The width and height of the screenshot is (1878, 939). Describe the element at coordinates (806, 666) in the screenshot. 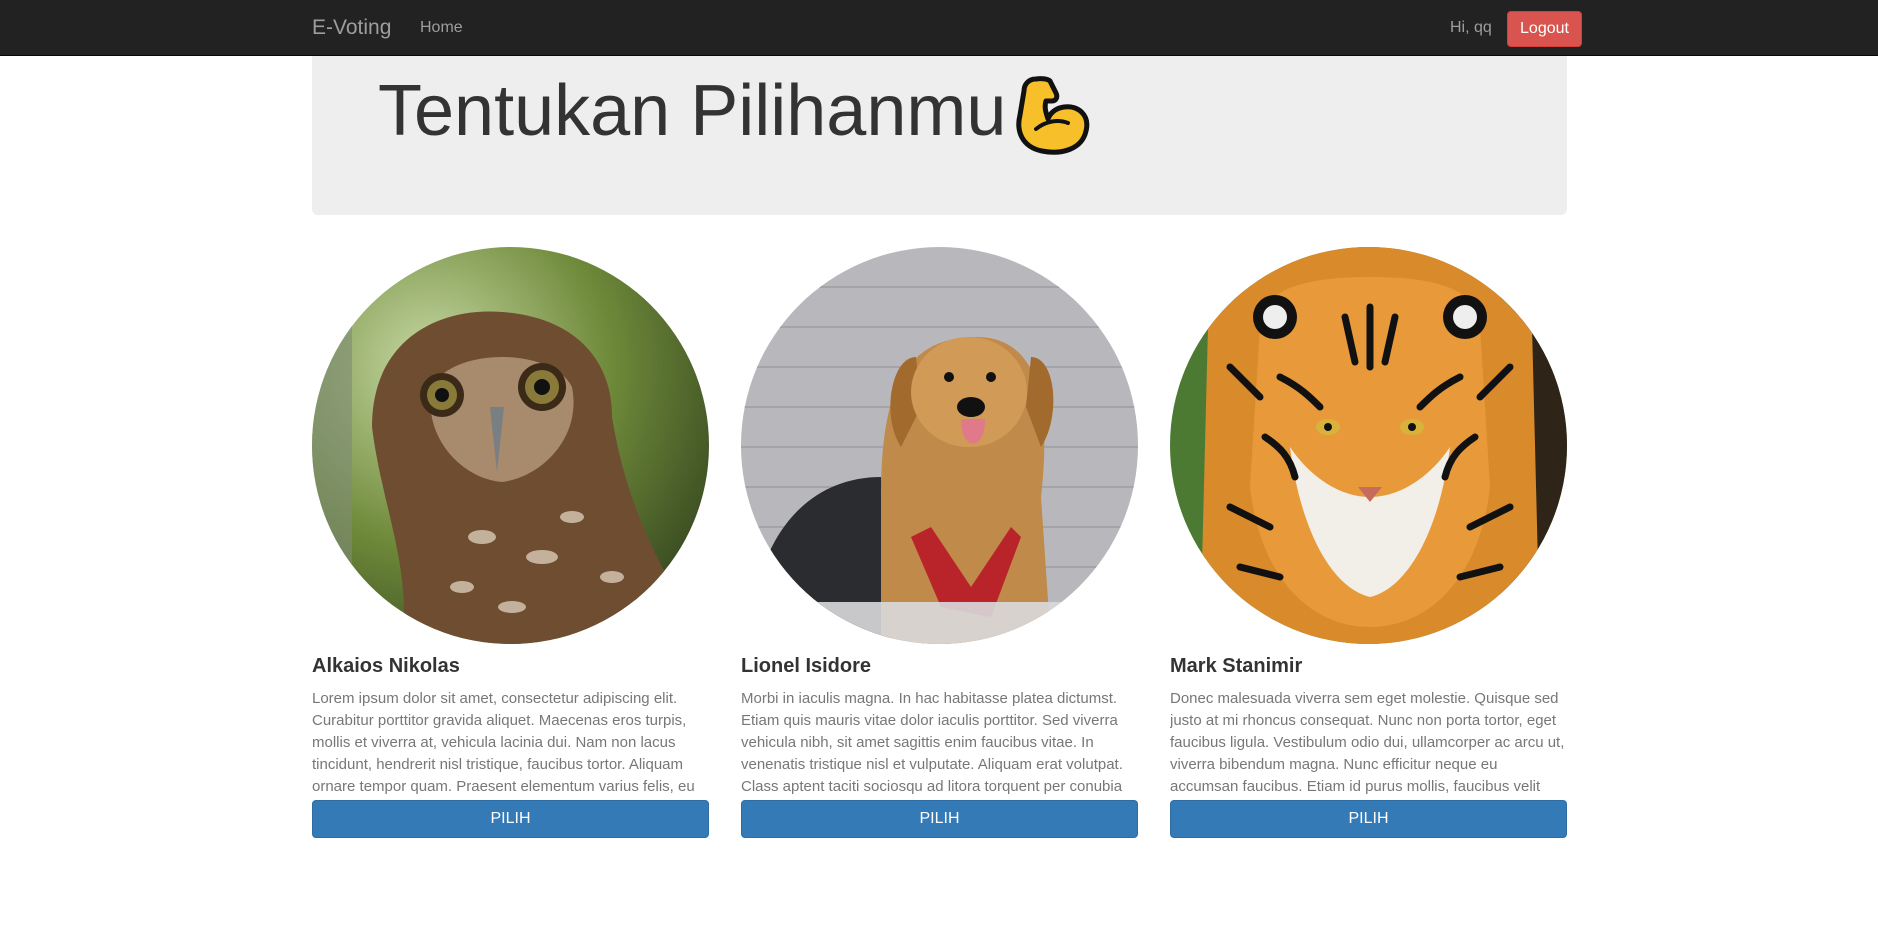

I see `candidate-name: Lionel Isidore` at that location.